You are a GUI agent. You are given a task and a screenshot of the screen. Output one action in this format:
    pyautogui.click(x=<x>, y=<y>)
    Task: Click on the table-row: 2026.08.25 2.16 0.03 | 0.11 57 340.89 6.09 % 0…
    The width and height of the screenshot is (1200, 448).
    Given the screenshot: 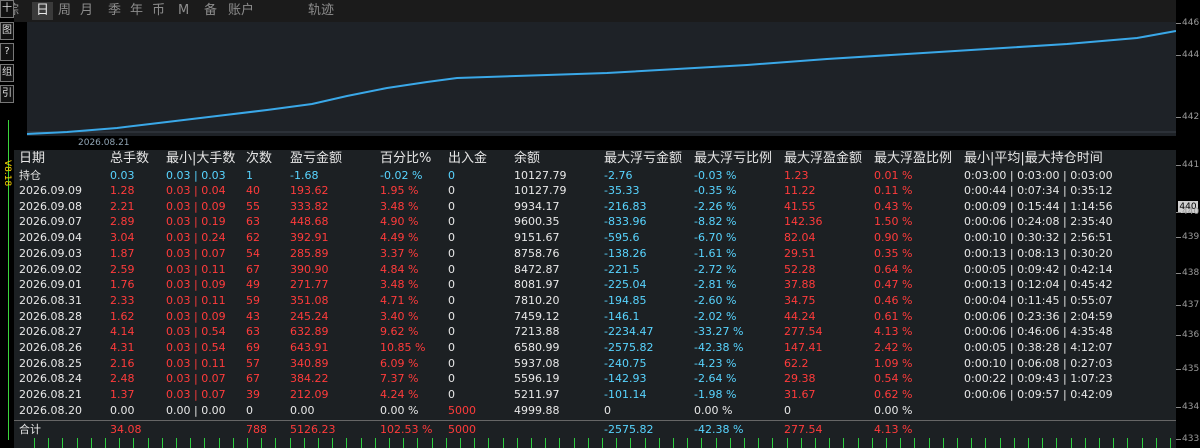 What is the action you would take?
    pyautogui.click(x=595, y=363)
    